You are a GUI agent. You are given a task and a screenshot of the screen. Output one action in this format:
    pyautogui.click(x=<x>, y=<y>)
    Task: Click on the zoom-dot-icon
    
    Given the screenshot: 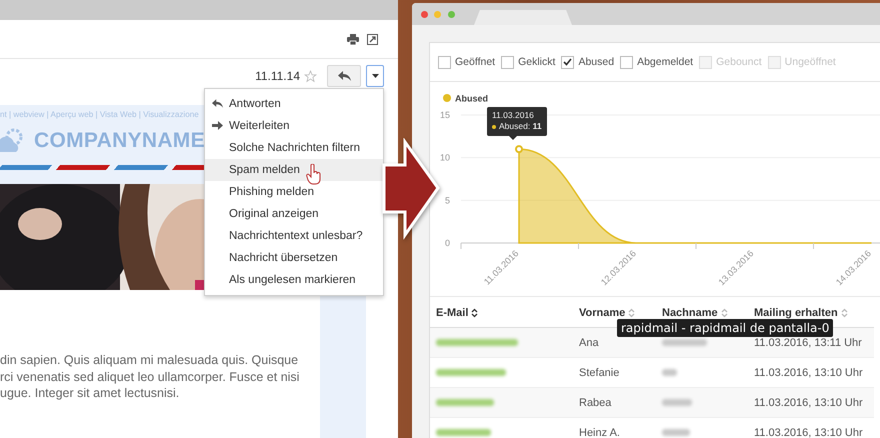 What is the action you would take?
    pyautogui.click(x=451, y=14)
    